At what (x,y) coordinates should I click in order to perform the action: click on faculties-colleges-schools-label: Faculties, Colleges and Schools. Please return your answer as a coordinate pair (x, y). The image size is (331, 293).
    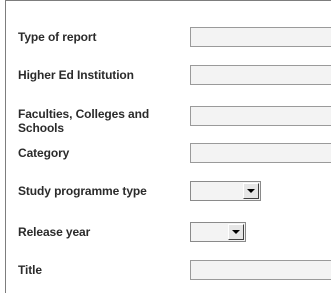
    Looking at the image, I should click on (84, 121).